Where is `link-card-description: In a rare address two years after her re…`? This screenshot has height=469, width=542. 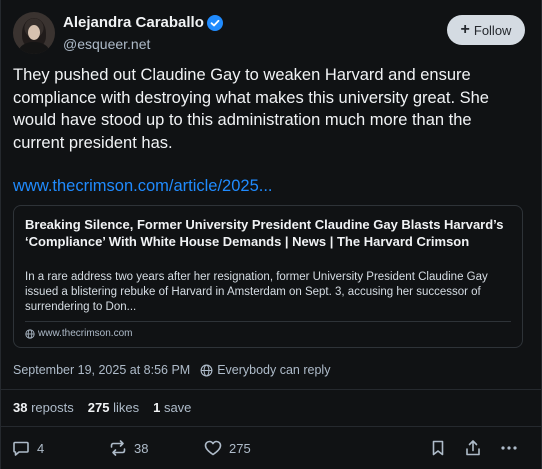
link-card-description: In a rare address two years after her re… is located at coordinates (256, 292).